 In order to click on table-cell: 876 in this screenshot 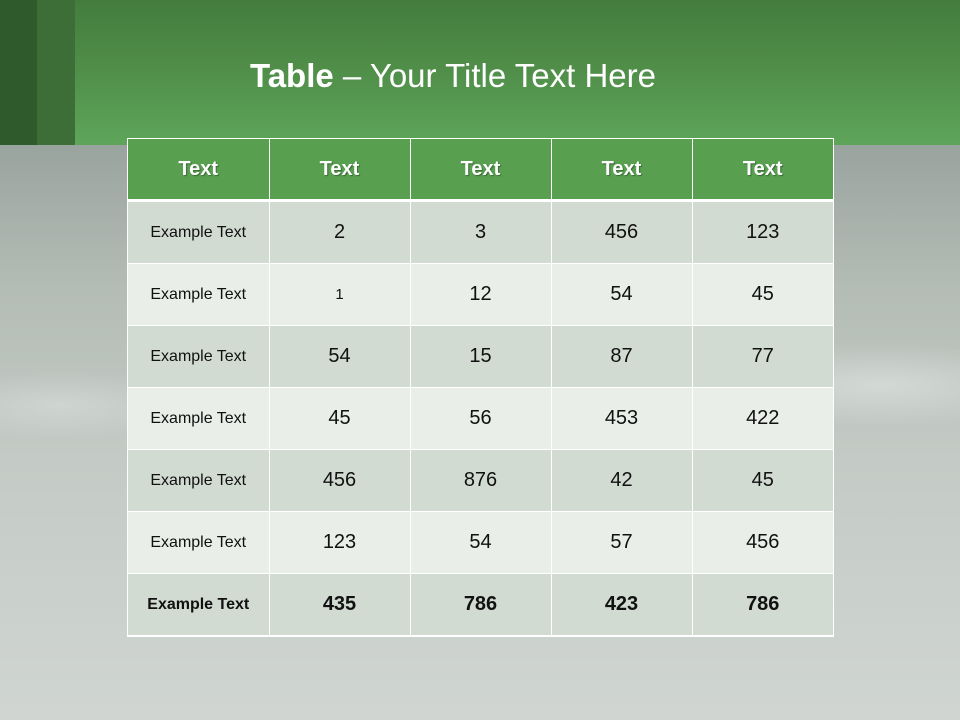, I will do `click(481, 480)`.